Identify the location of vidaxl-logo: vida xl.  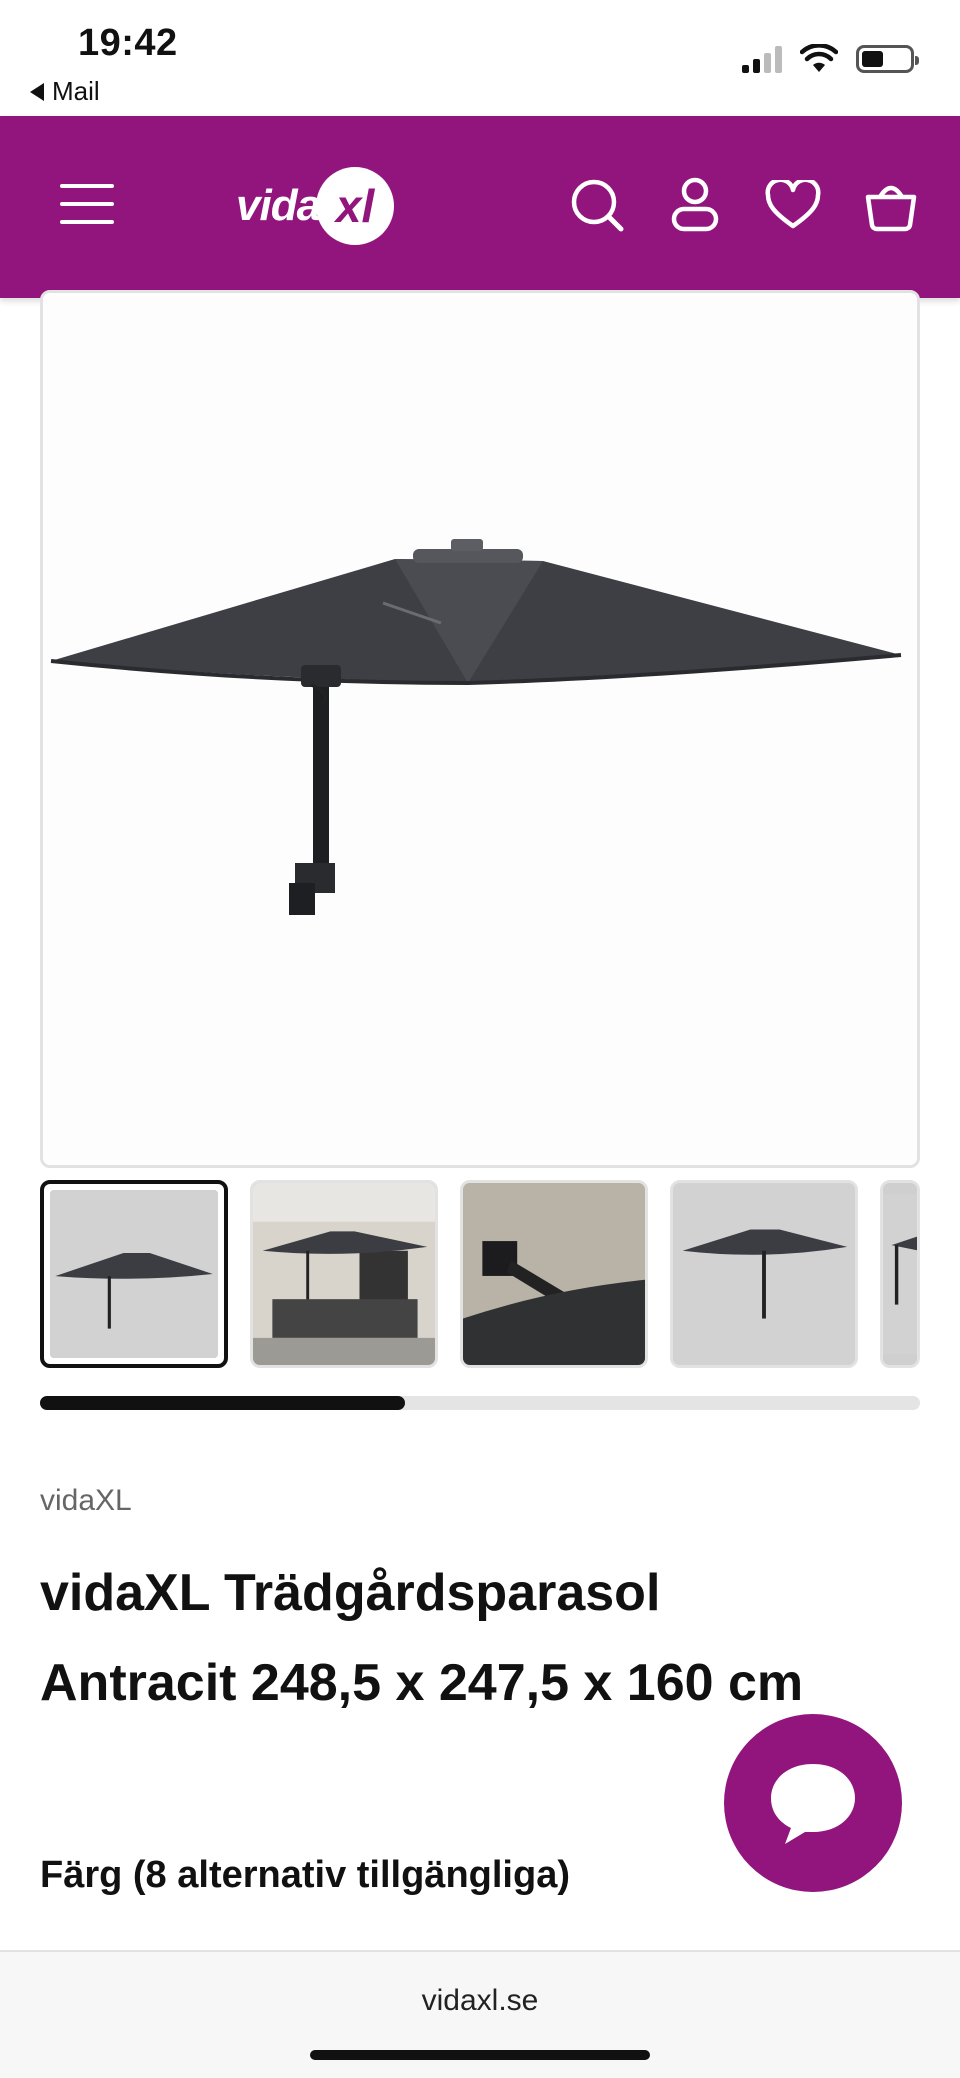
(315, 206).